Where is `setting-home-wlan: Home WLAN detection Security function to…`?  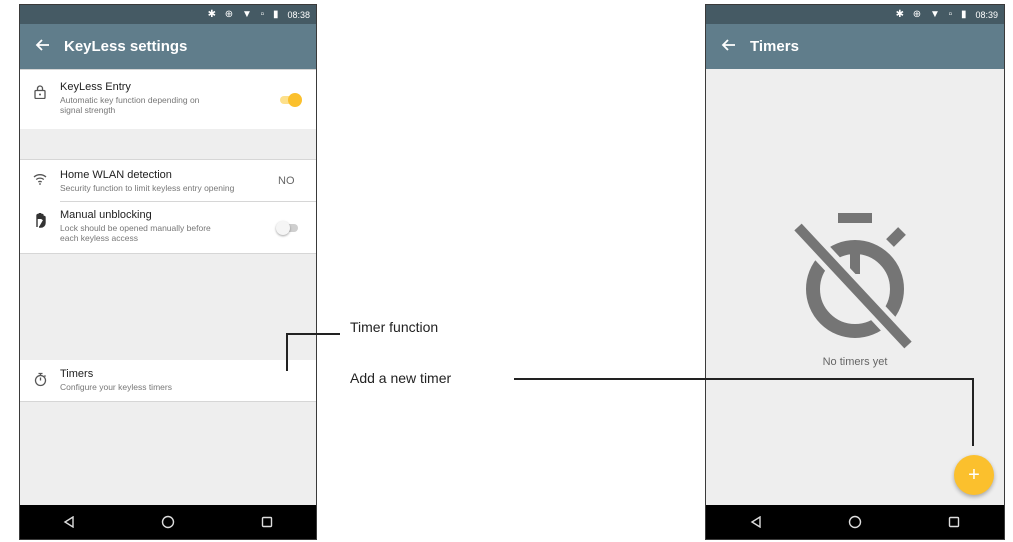 setting-home-wlan: Home WLAN detection Security function to… is located at coordinates (168, 181).